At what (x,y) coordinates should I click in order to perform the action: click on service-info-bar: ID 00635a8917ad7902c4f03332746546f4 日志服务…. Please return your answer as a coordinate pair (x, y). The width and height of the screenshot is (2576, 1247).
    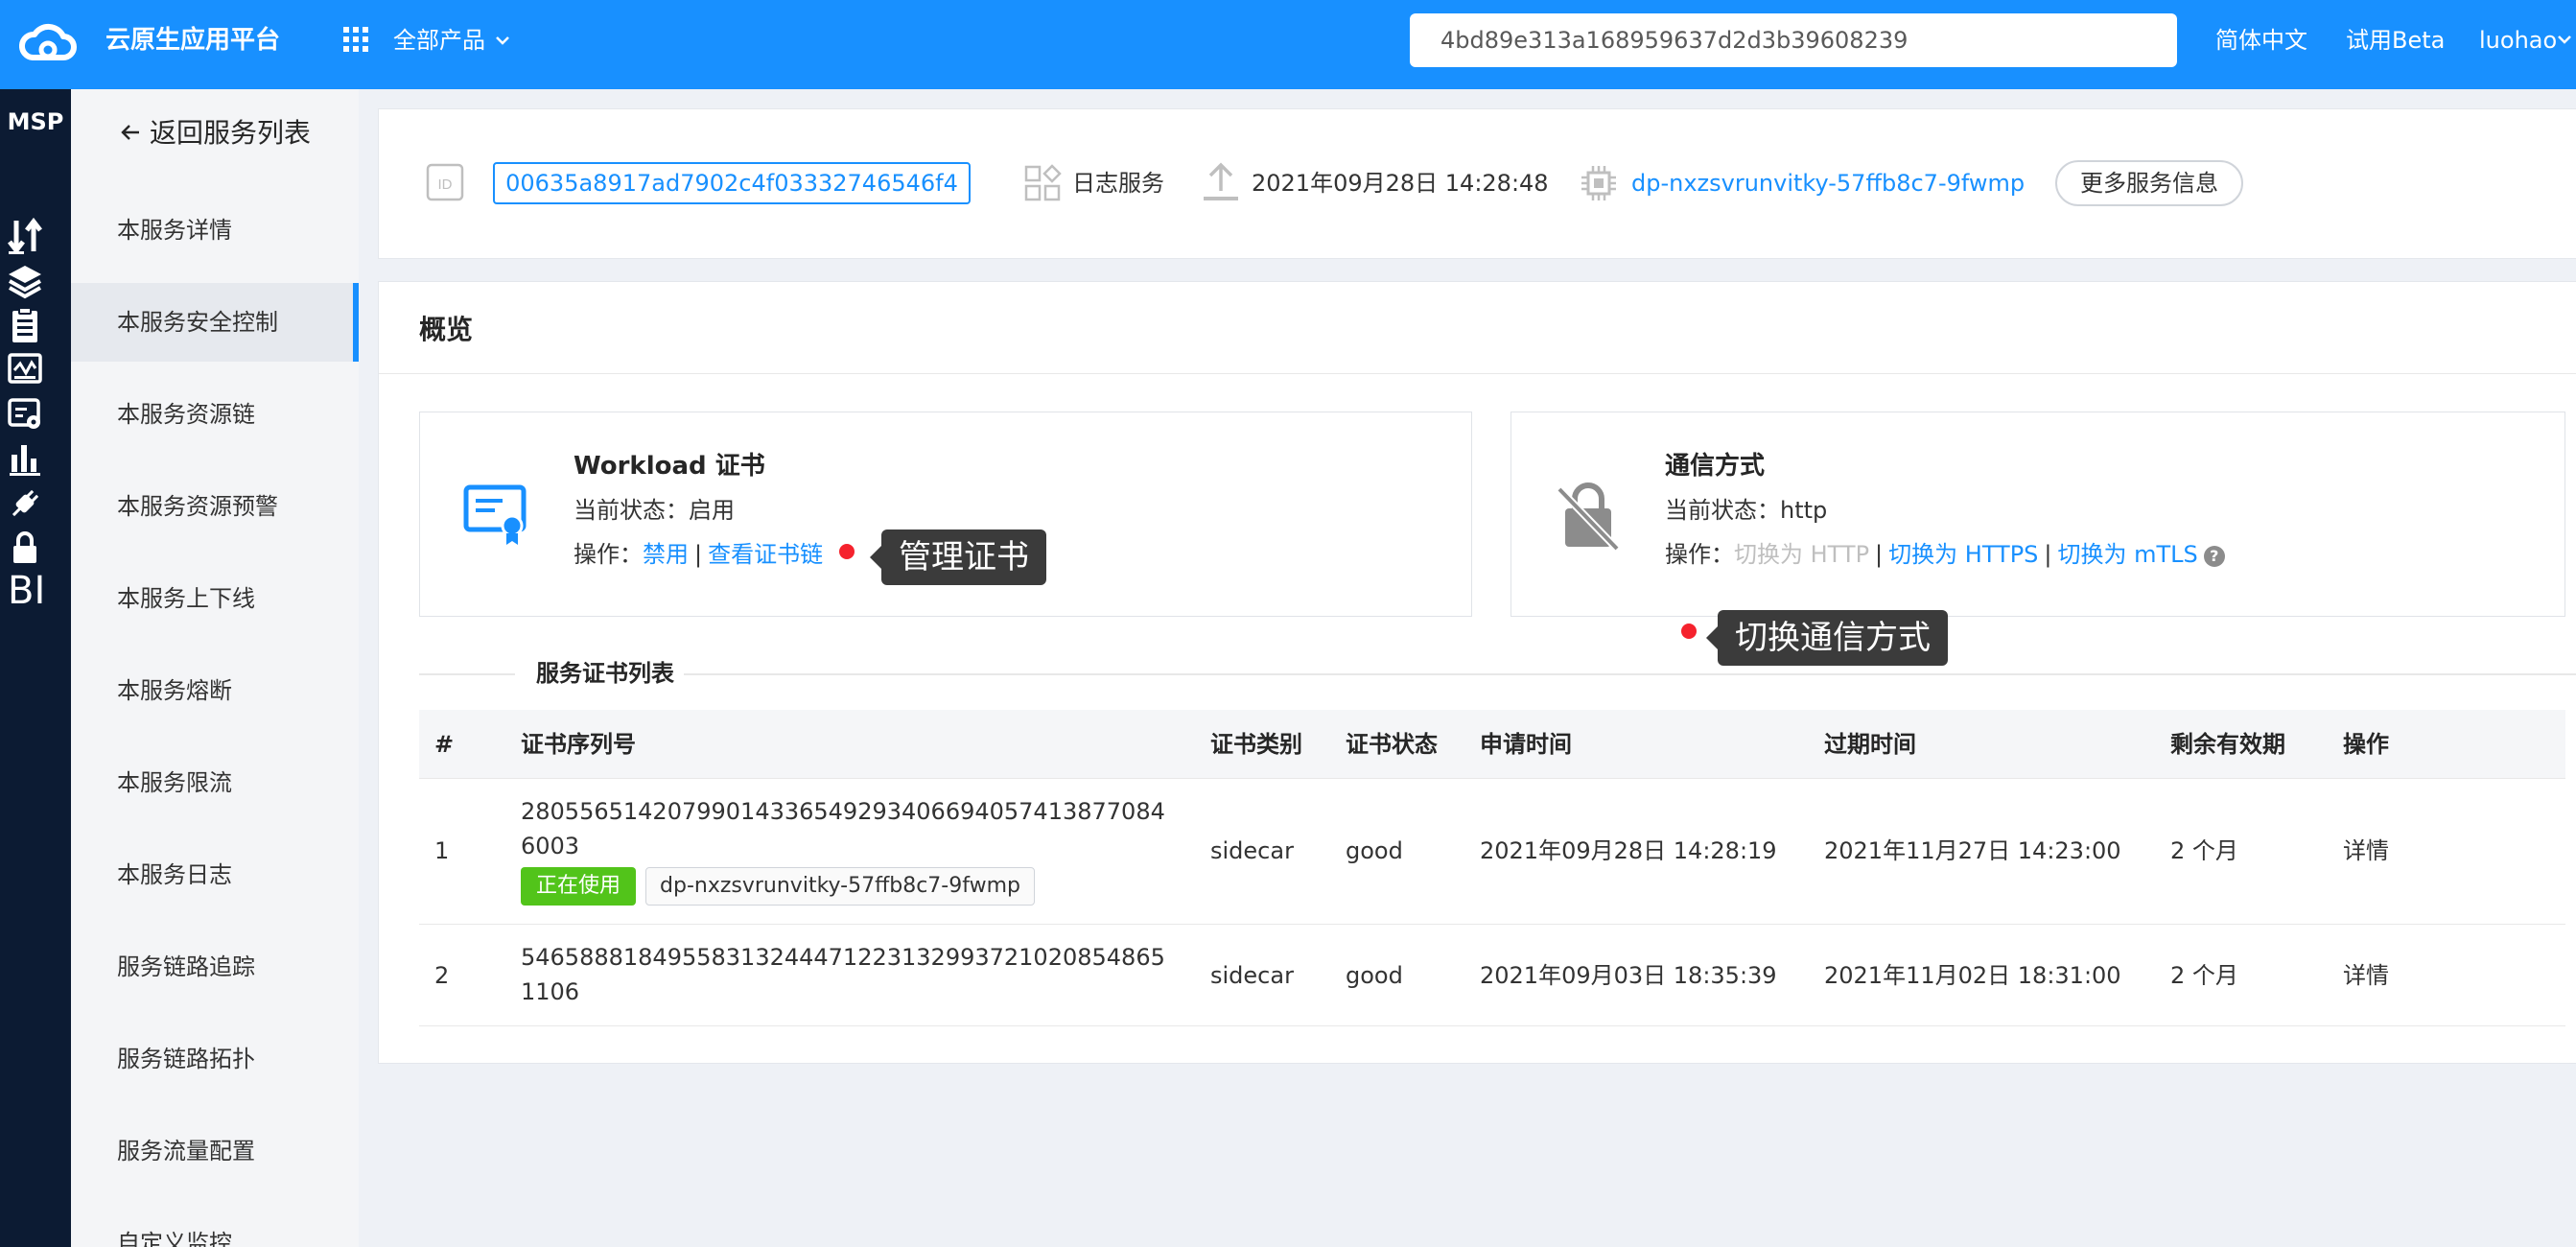
    Looking at the image, I should click on (1477, 183).